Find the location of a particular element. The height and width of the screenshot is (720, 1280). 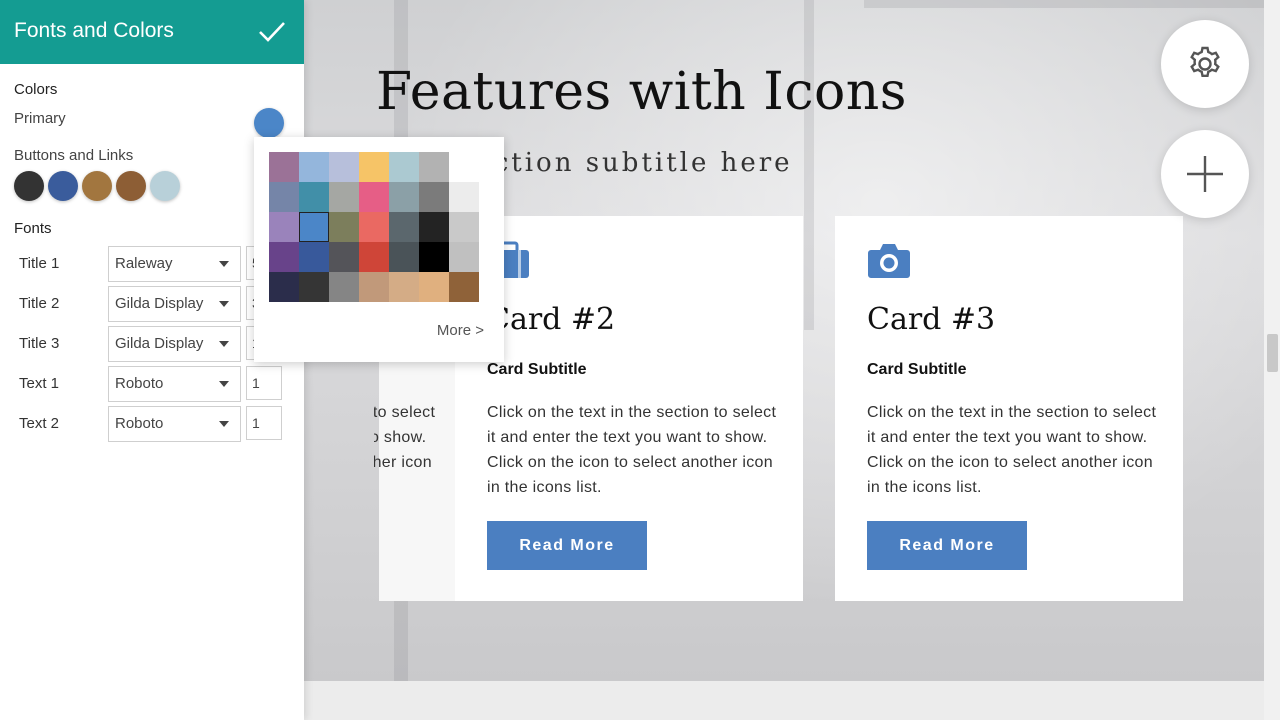

camera-icon is located at coordinates (889, 260).